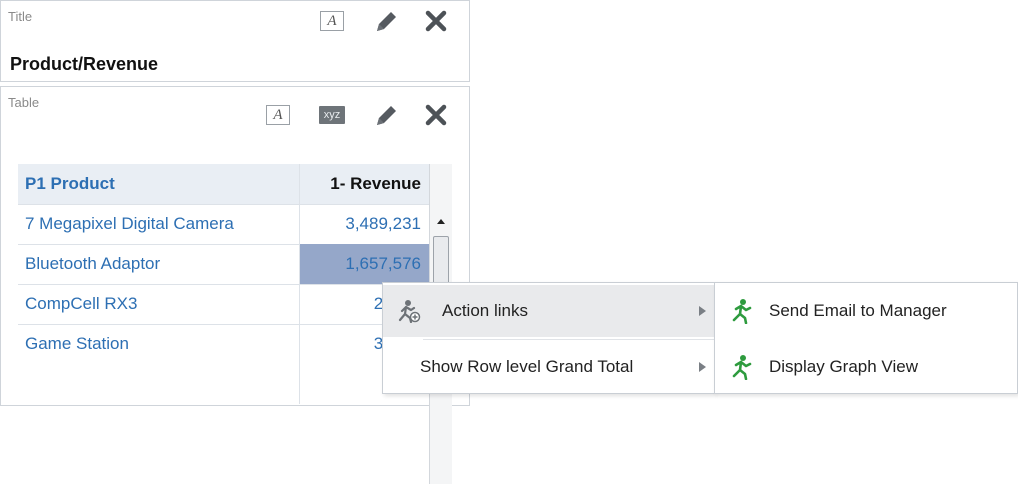 This screenshot has width=1018, height=484. I want to click on submenu-item-label: Send Email to Manager, so click(858, 310).